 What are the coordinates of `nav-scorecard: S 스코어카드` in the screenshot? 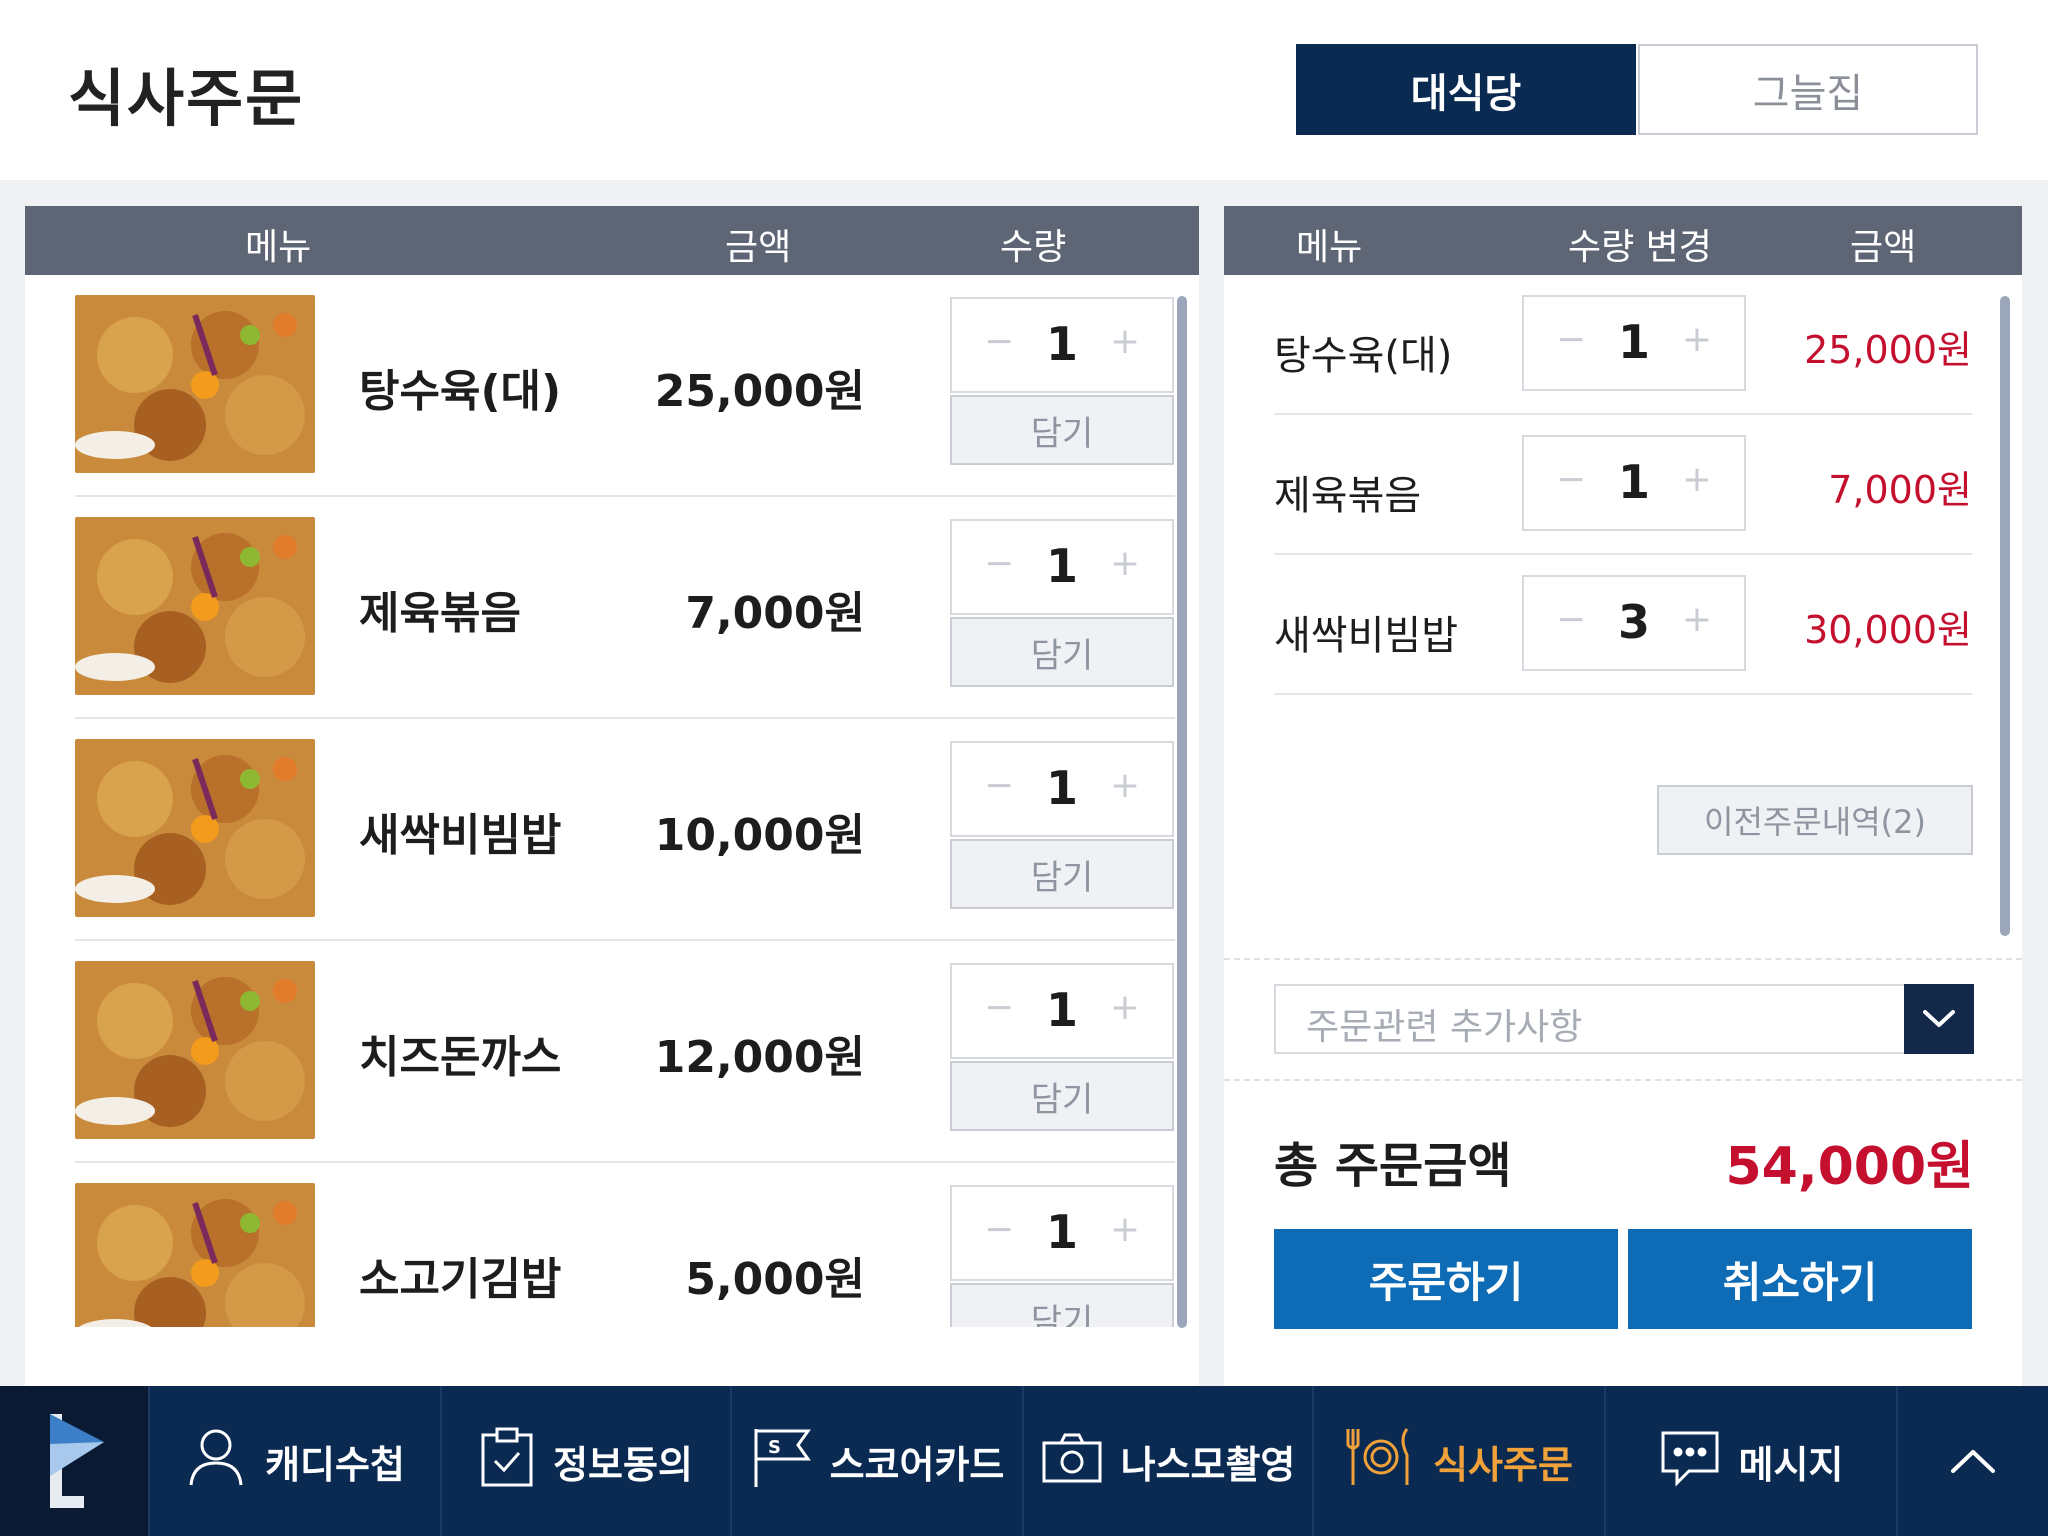 It's located at (876, 1461).